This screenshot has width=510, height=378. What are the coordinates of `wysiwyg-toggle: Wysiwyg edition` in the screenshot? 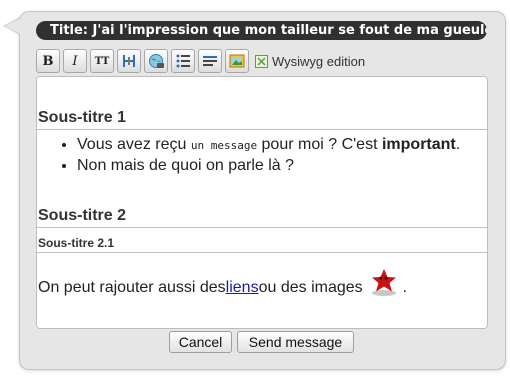 It's located at (310, 61).